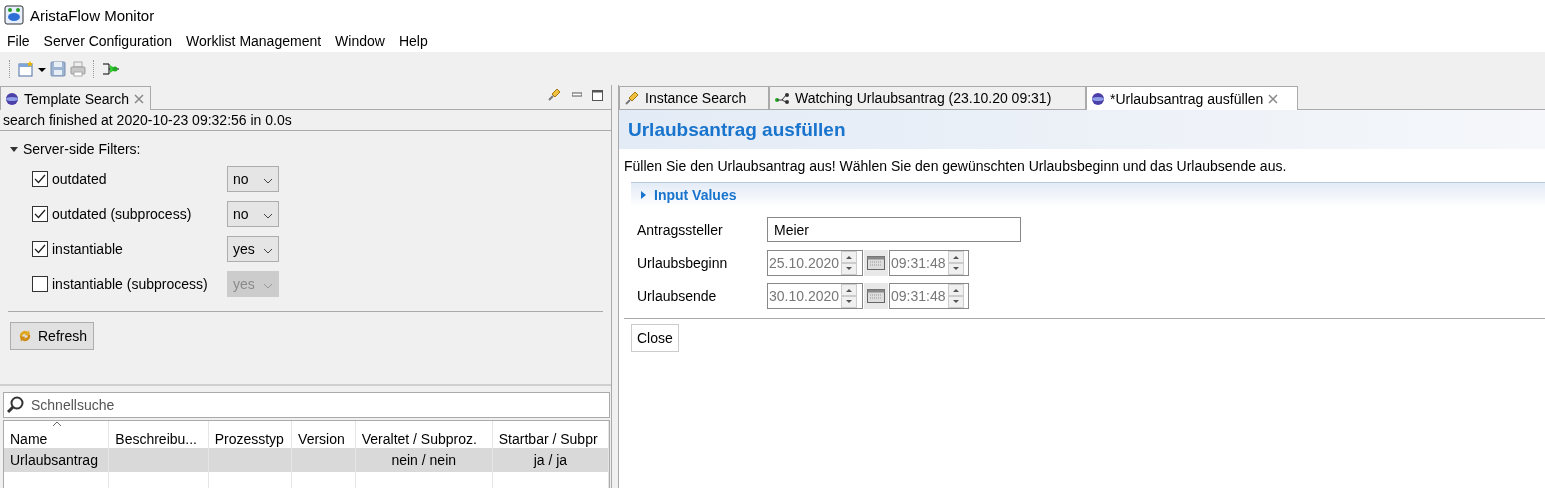 Image resolution: width=1545 pixels, height=488 pixels. What do you see at coordinates (554, 95) in the screenshot?
I see `pin-icon` at bounding box center [554, 95].